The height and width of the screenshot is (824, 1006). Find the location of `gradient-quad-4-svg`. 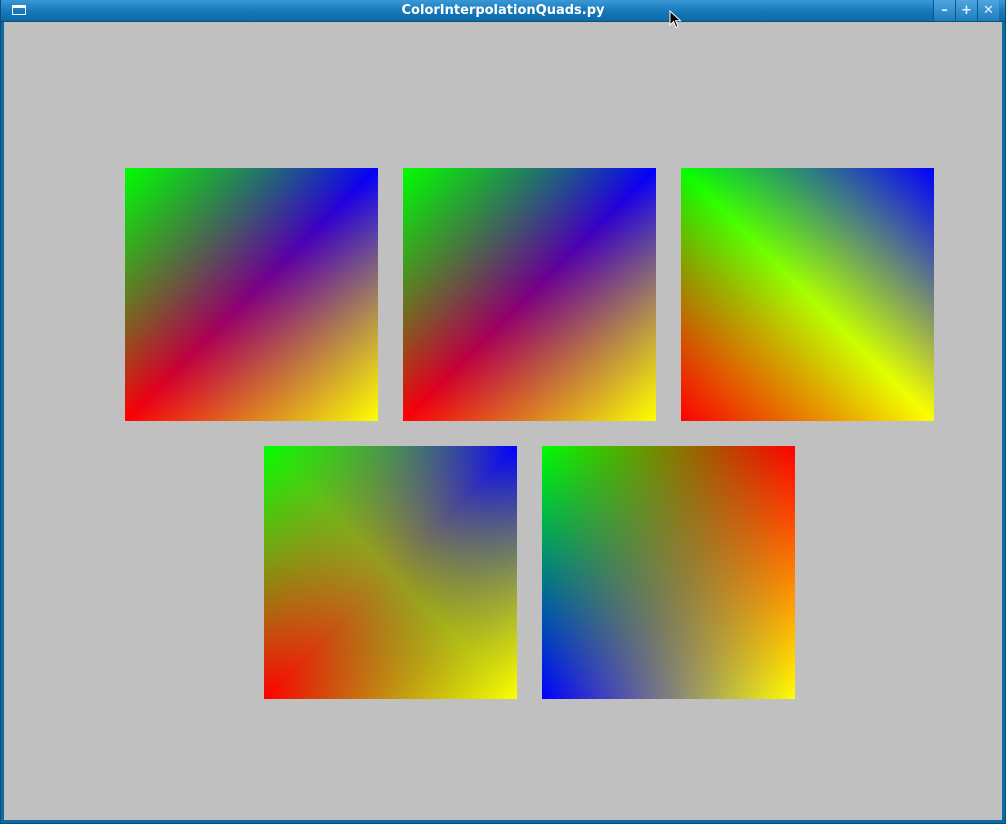

gradient-quad-4-svg is located at coordinates (390, 572).